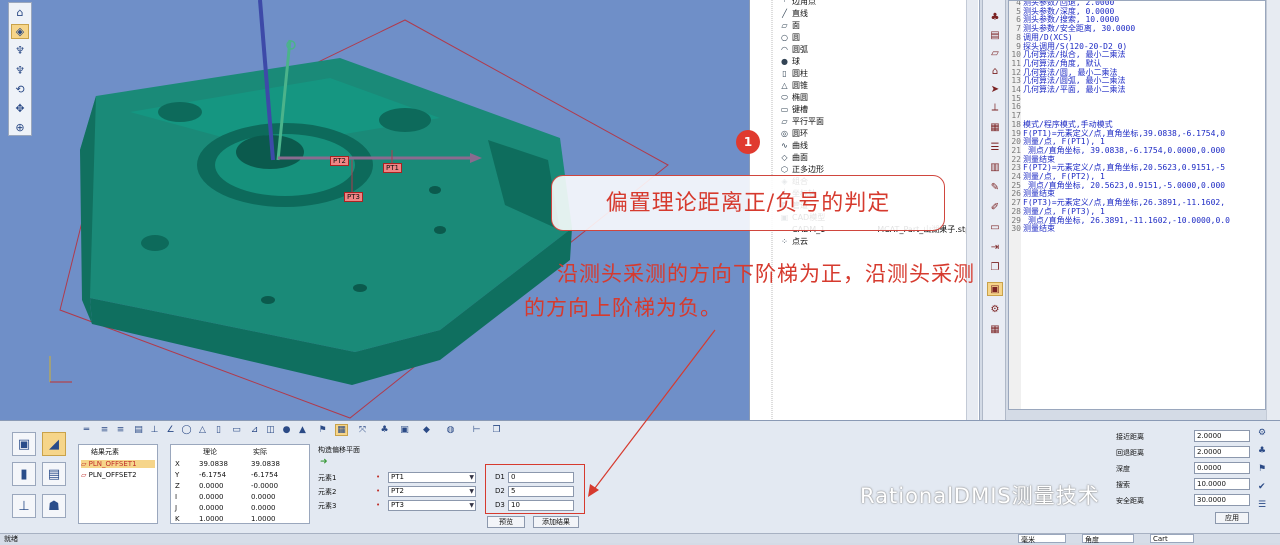 This screenshot has height=545, width=1280. What do you see at coordinates (506, 522) in the screenshot?
I see `preview-button: 预览` at bounding box center [506, 522].